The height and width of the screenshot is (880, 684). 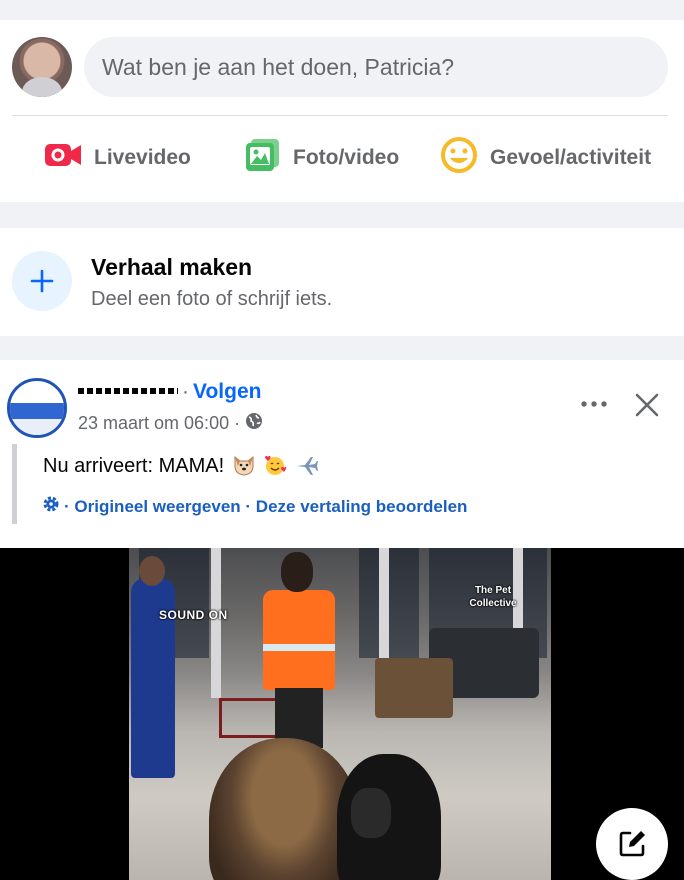 What do you see at coordinates (459, 158) in the screenshot?
I see `feeling-icon` at bounding box center [459, 158].